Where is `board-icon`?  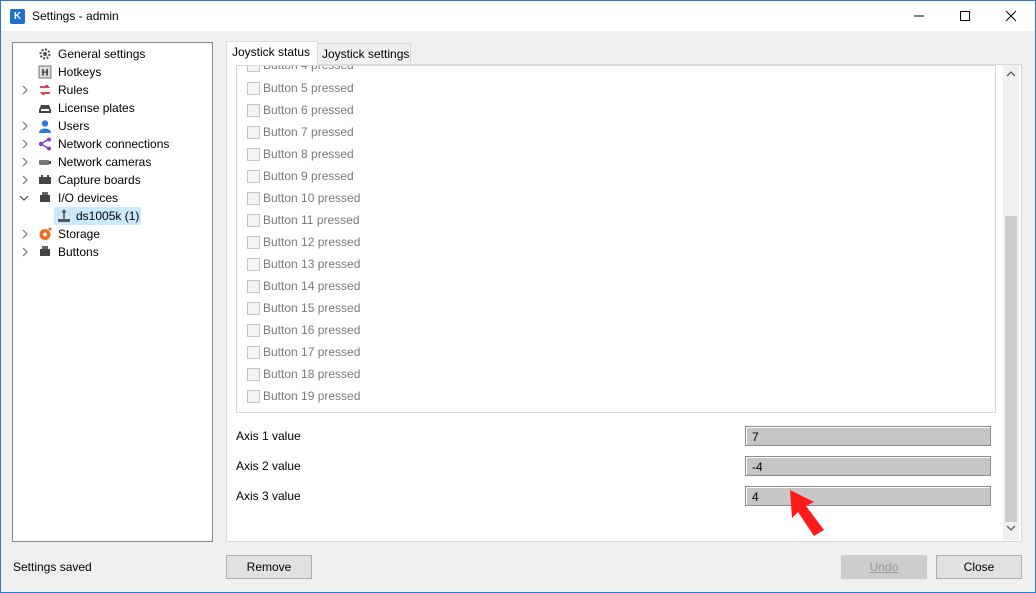
board-icon is located at coordinates (45, 179).